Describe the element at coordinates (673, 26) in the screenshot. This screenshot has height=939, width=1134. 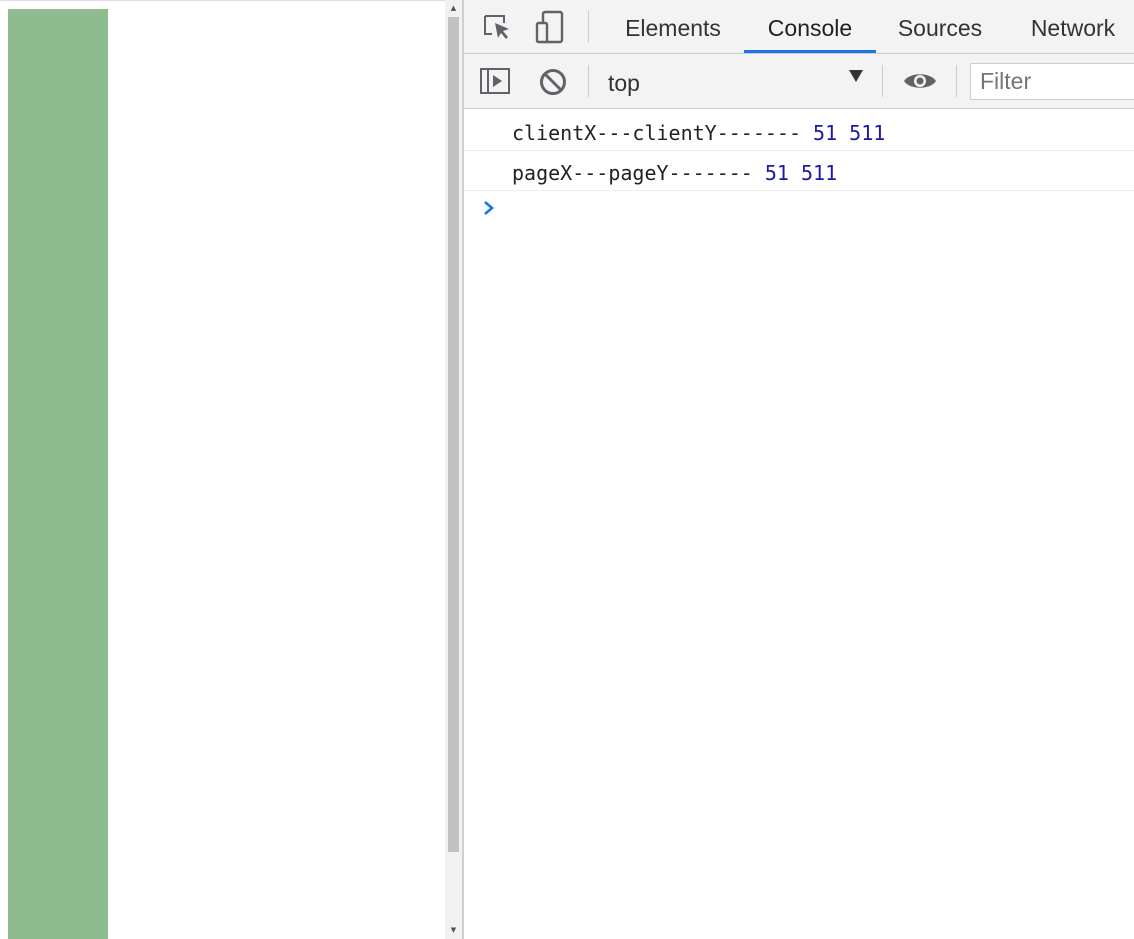
I see `tab-elements: Elements` at that location.